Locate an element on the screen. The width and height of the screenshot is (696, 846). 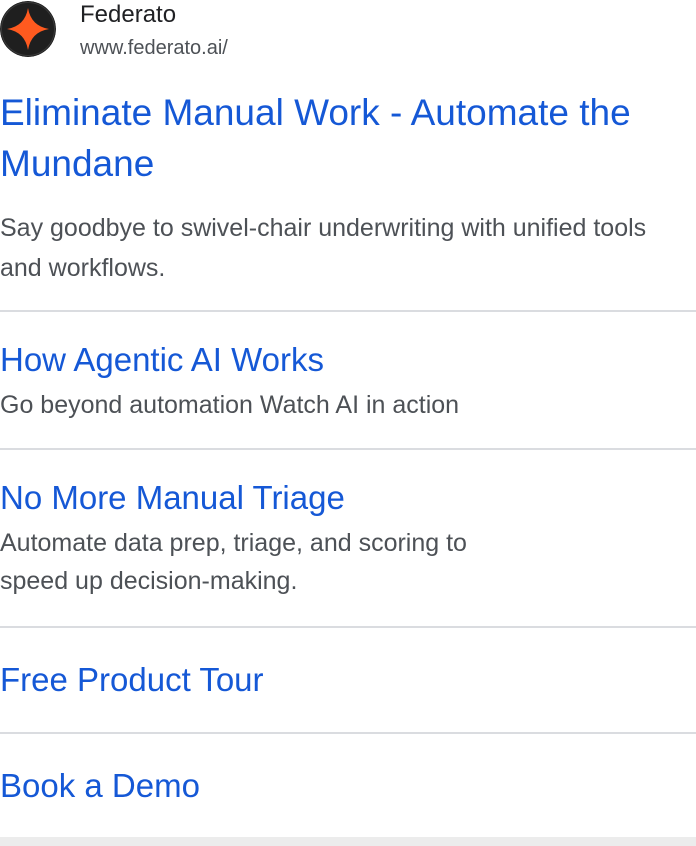
site-name: Federato is located at coordinates (128, 15).